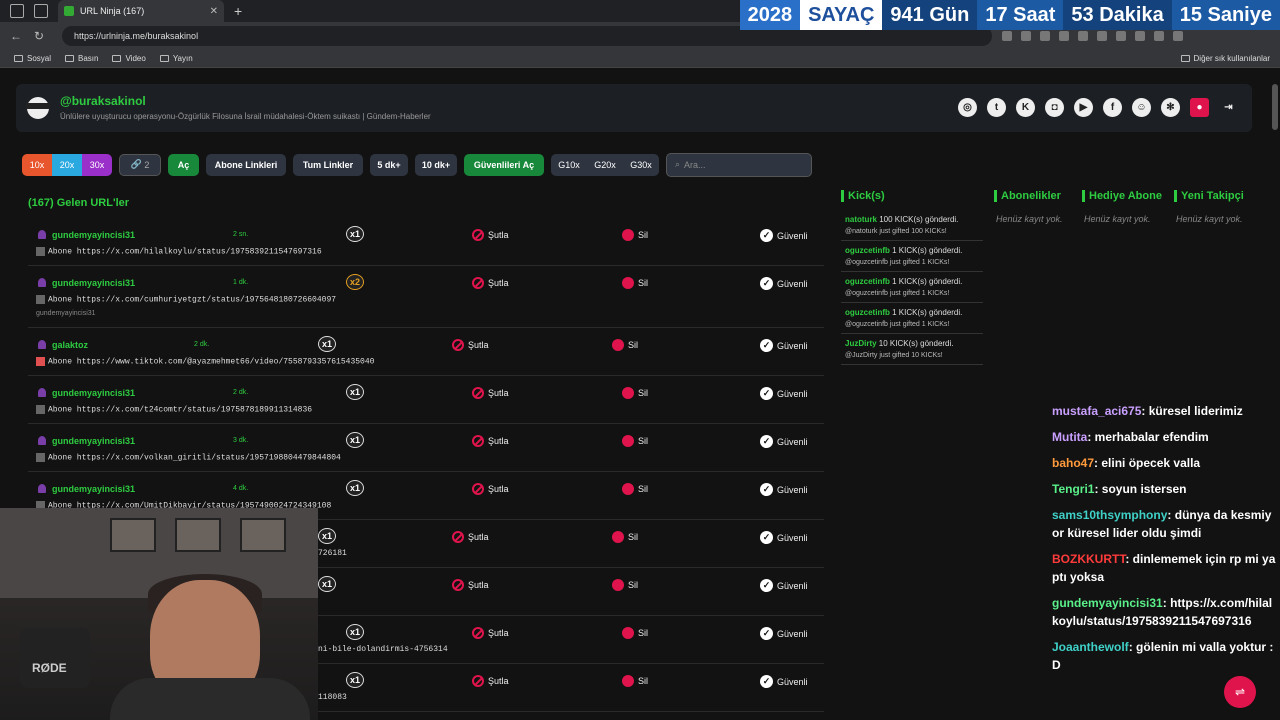 The width and height of the screenshot is (1280, 720). Describe the element at coordinates (332, 553) in the screenshot. I see `row-link: 726181` at that location.